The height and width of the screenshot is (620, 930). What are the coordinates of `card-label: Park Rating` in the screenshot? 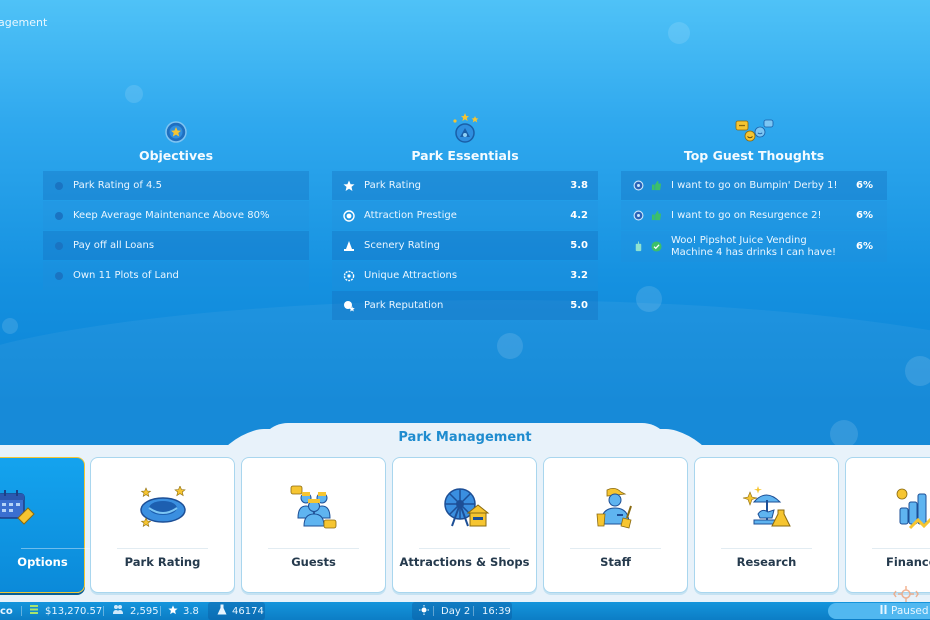 It's located at (162, 562).